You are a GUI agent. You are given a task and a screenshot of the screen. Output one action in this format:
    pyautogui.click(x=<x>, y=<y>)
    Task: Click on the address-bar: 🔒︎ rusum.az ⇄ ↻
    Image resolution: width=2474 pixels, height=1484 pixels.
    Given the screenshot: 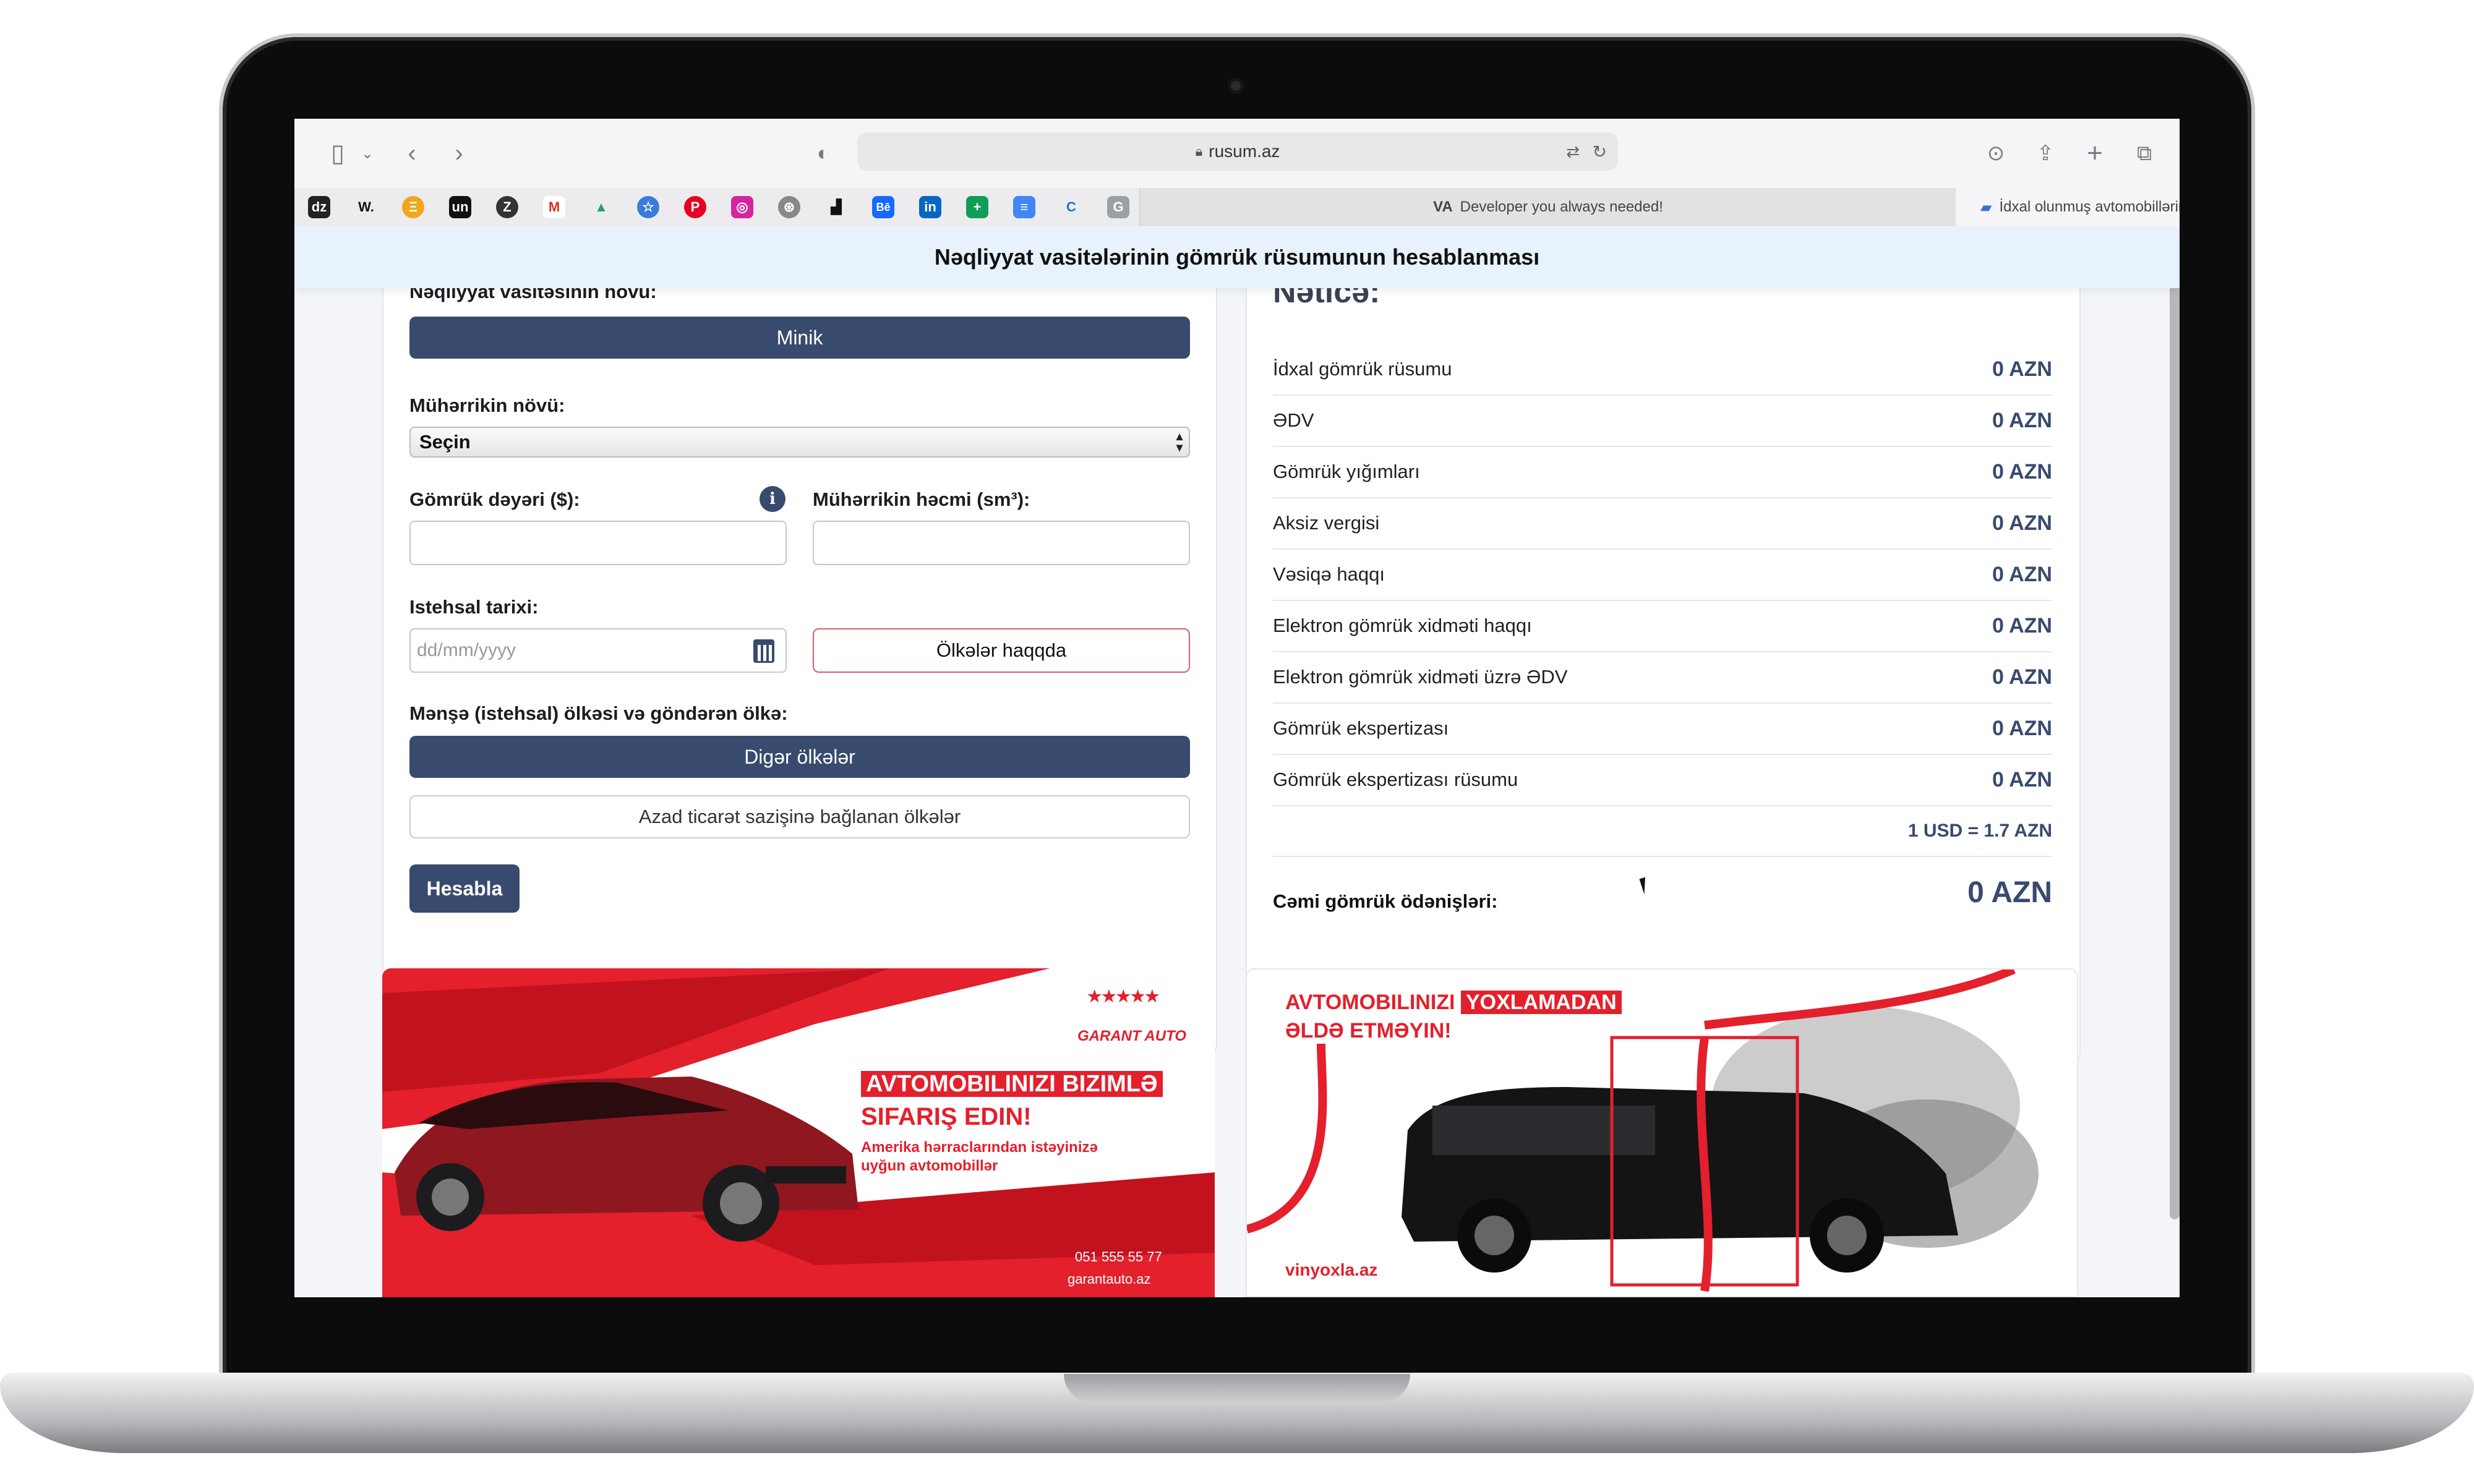 What is the action you would take?
    pyautogui.click(x=1237, y=151)
    